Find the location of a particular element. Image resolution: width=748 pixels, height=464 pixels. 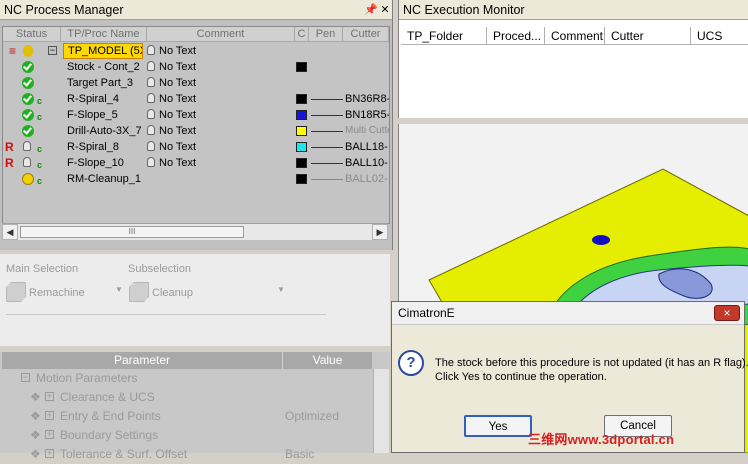

tree-row-f-slope-5: c F-Slope_5 No Text BN18R5- is located at coordinates (196, 115).